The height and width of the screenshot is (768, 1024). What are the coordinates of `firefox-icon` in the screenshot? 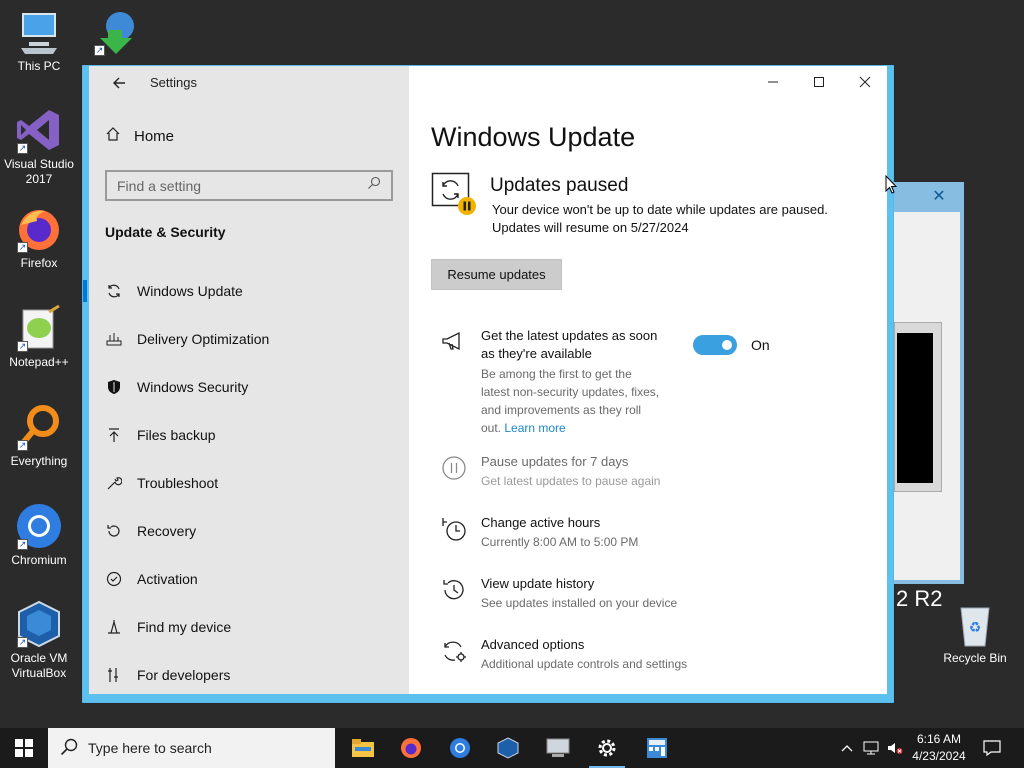 It's located at (411, 748).